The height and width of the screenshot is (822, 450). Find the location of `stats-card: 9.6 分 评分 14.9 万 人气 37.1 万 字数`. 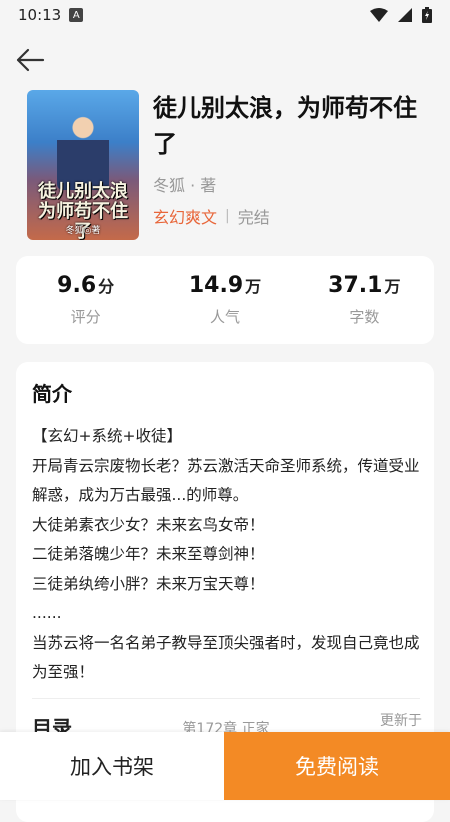

stats-card: 9.6 分 评分 14.9 万 人气 37.1 万 字数 is located at coordinates (225, 300).